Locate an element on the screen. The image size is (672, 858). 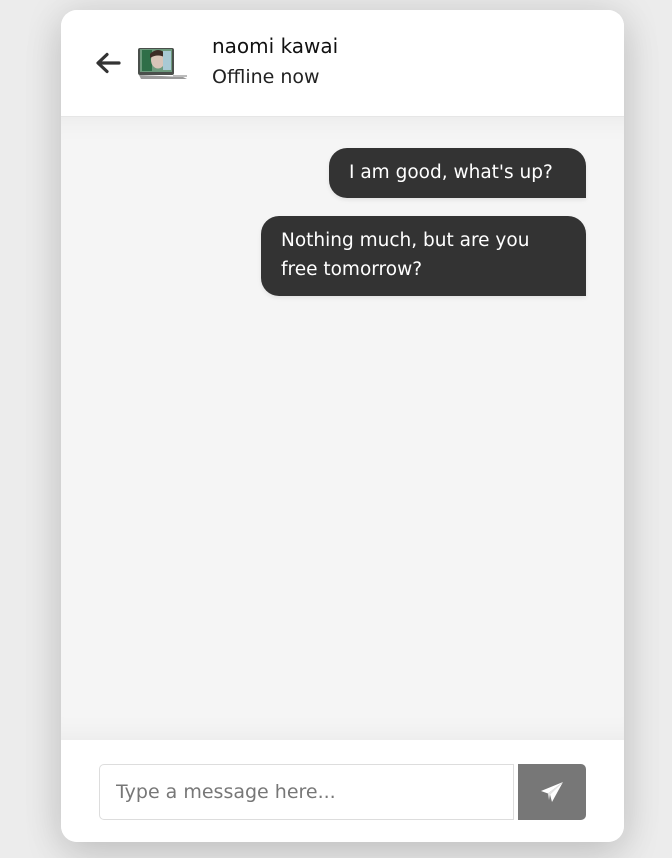
outgoing-message: Nothing much, but are you free tomorrow? is located at coordinates (423, 256).